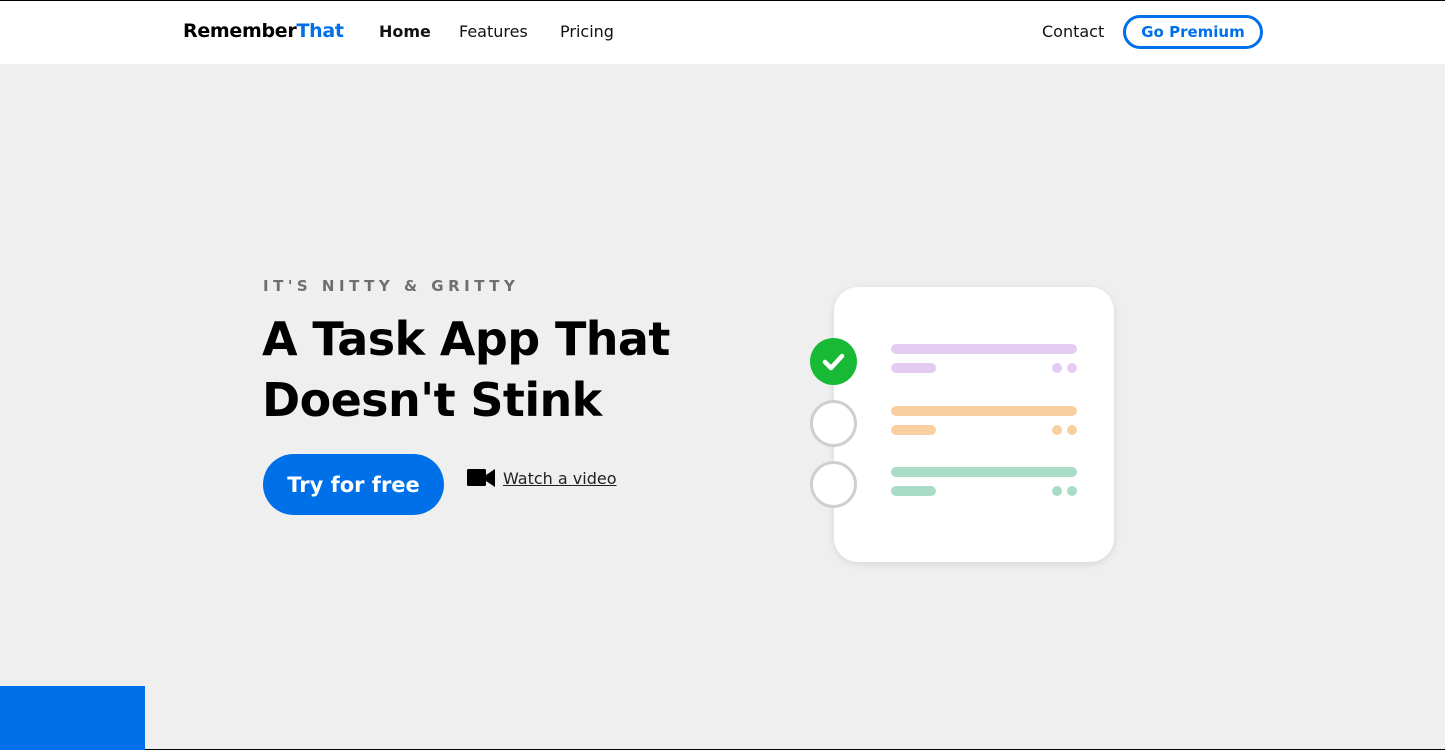 The image size is (1445, 750). I want to click on task-checkmark-done, so click(833, 361).